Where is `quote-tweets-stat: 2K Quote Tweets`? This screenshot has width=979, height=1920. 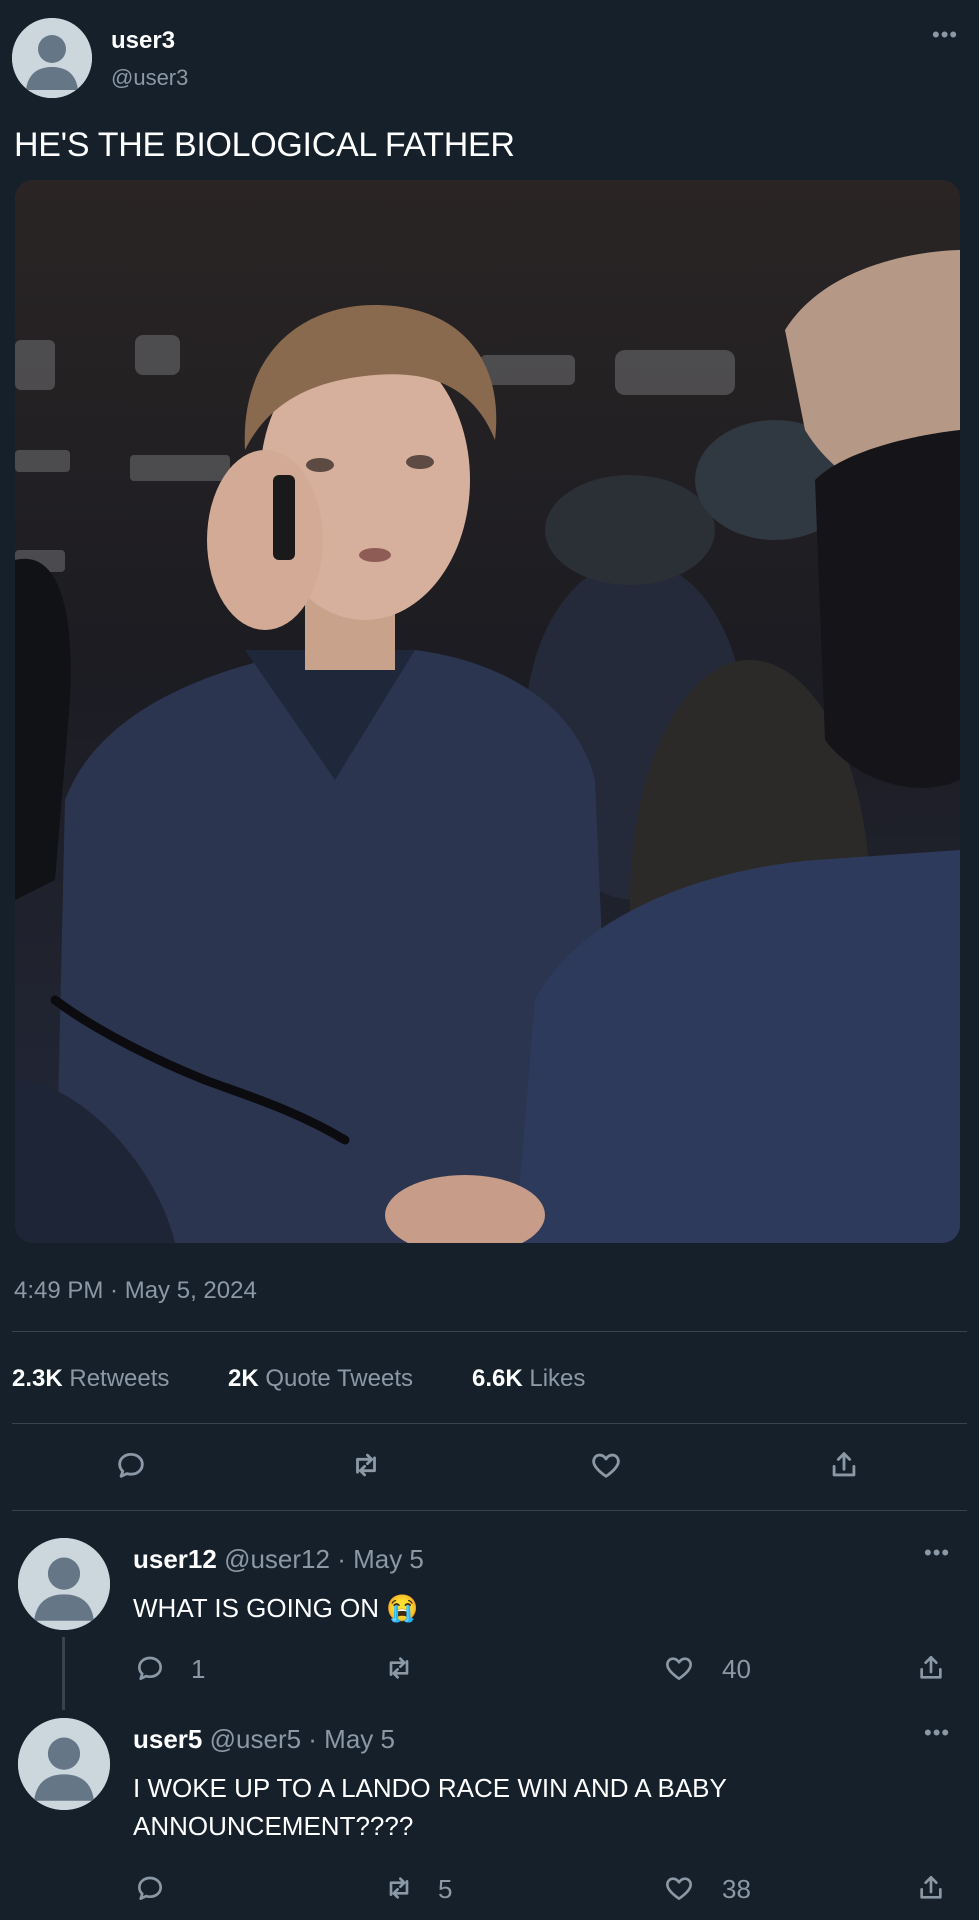
quote-tweets-stat: 2K Quote Tweets is located at coordinates (320, 1379).